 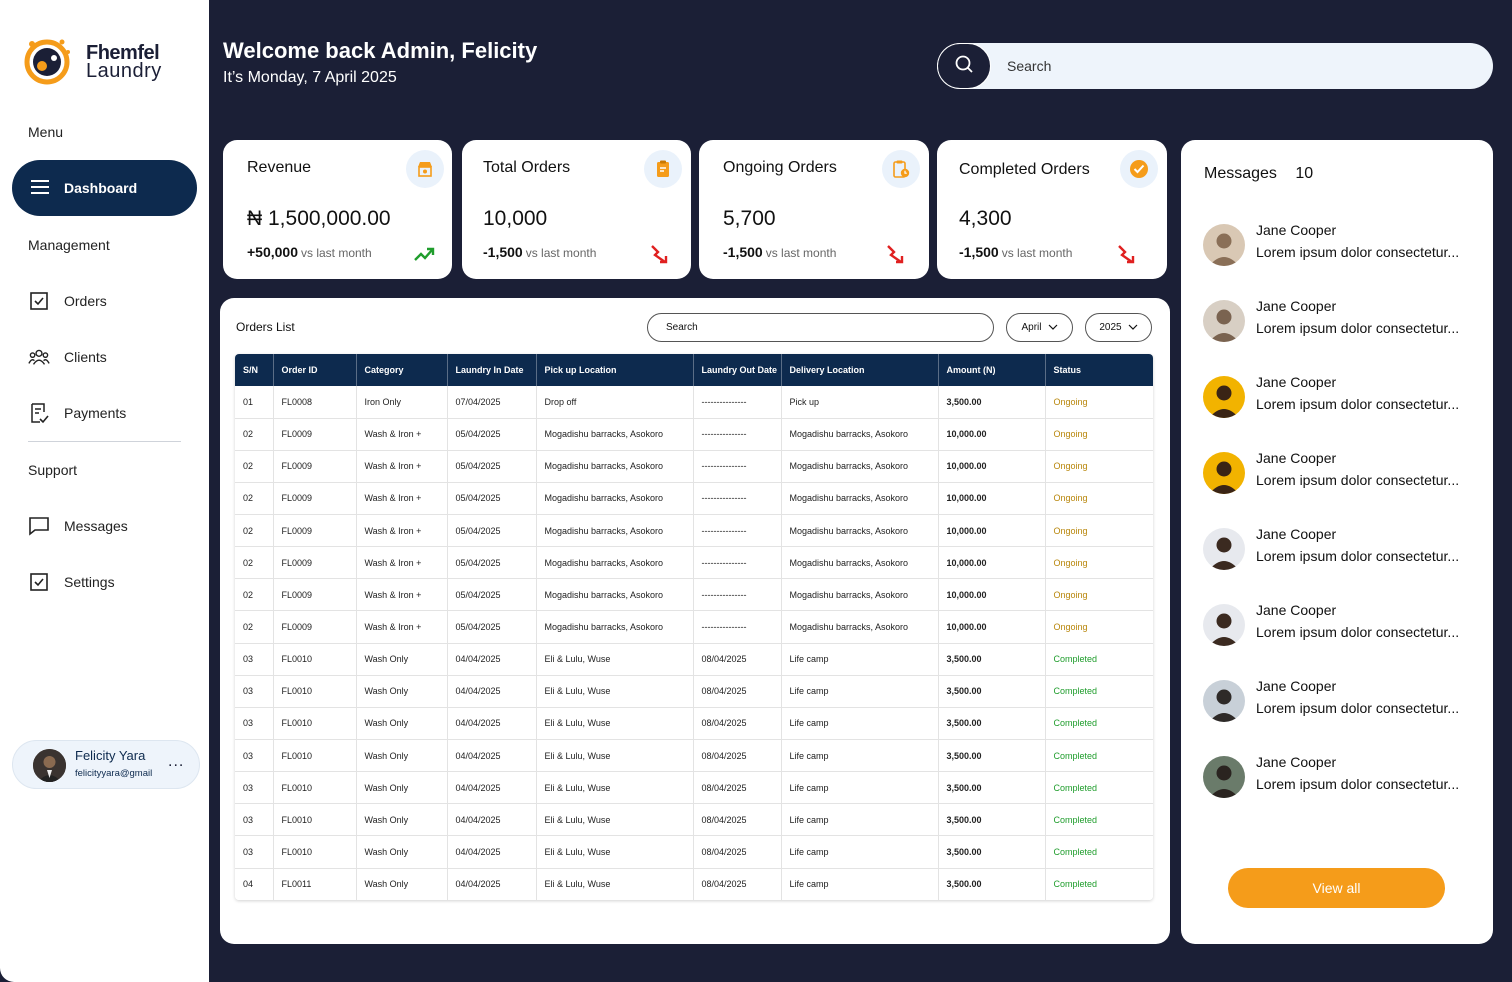 I want to click on sidebar-item-payments: Payments, so click(x=77, y=413).